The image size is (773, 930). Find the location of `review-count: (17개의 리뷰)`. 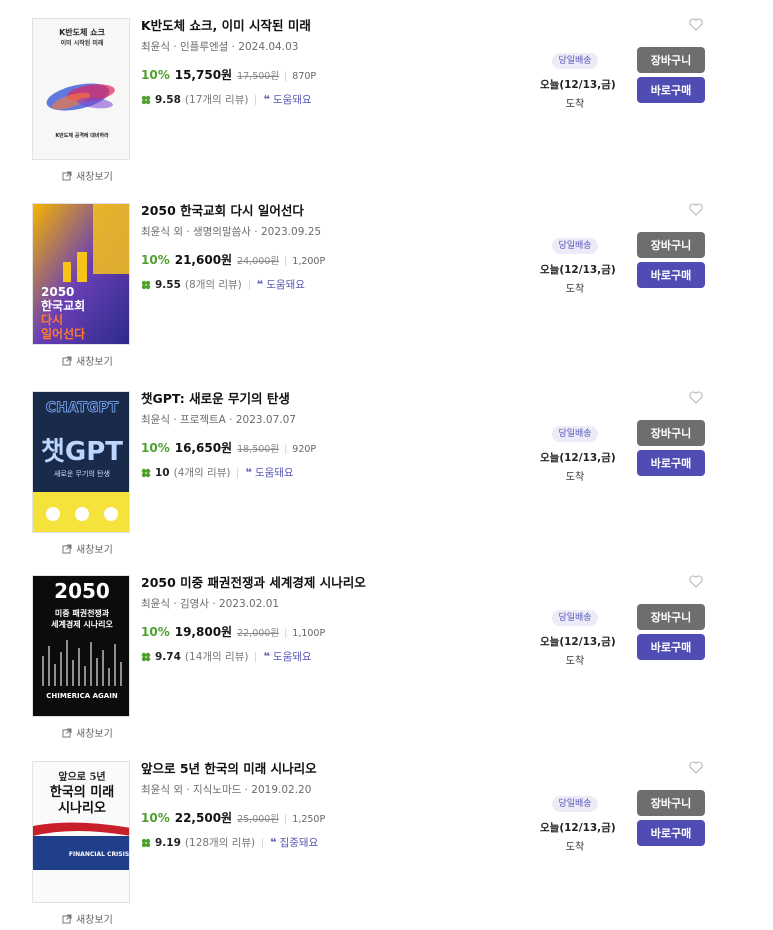

review-count: (17개의 리뷰) is located at coordinates (217, 99).